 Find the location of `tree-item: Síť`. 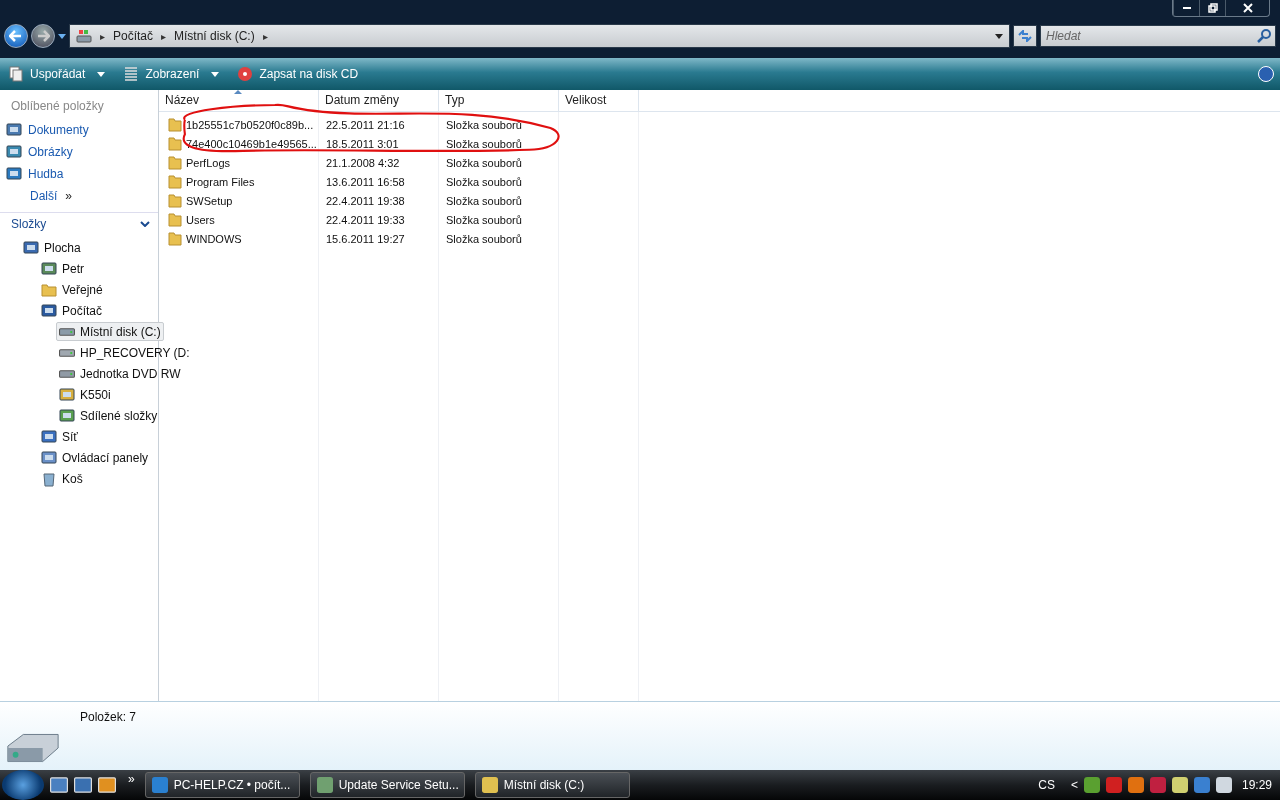

tree-item: Síť is located at coordinates (59, 436).